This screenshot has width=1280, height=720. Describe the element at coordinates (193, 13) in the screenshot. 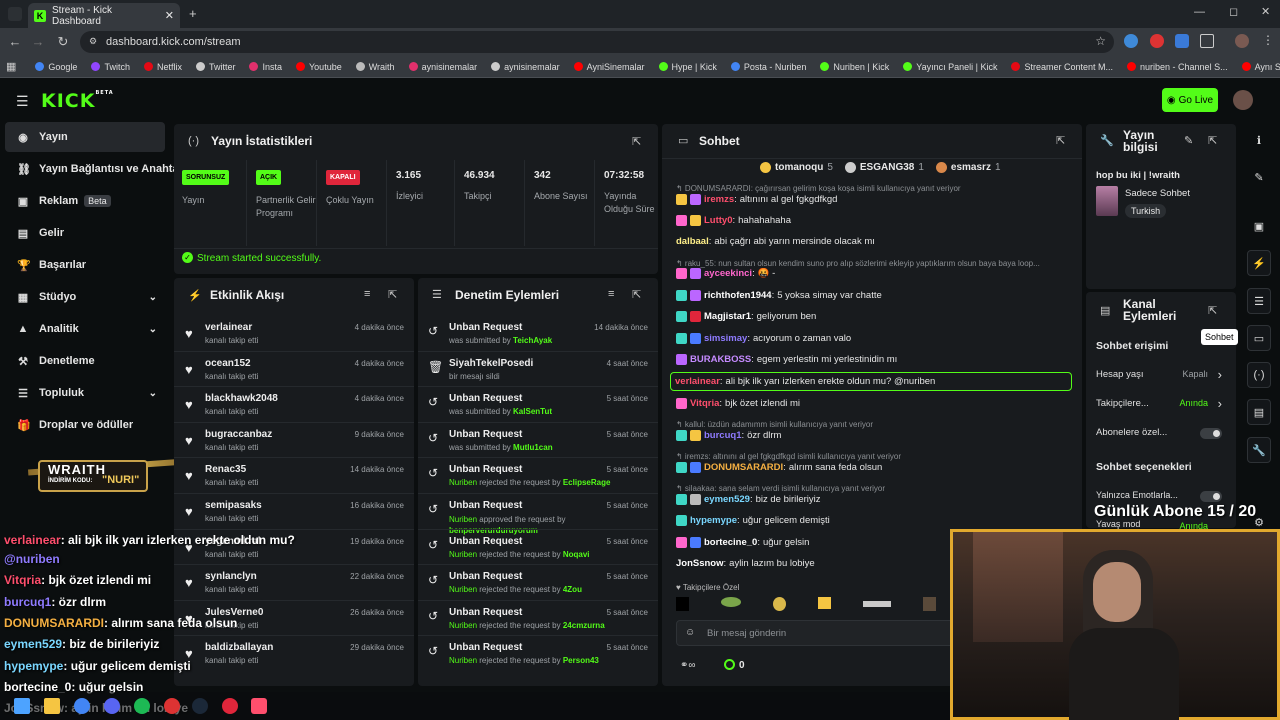

I see `new-tab-icon: +` at that location.